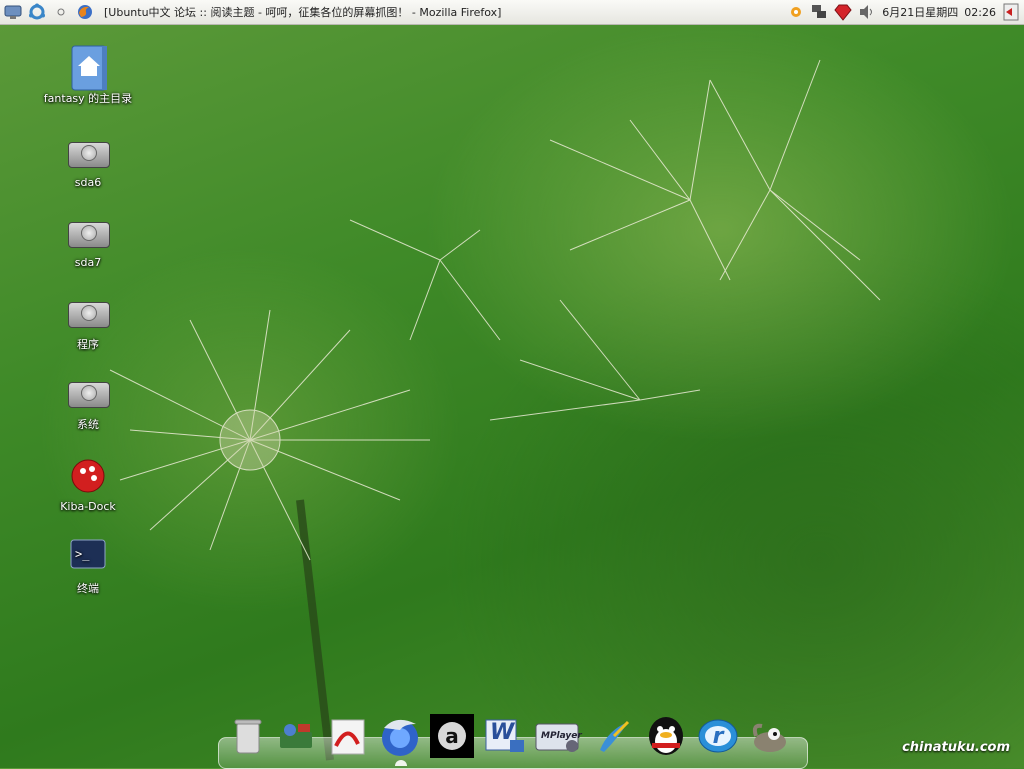 The image size is (1024, 769). I want to click on network-icon, so click(819, 12).